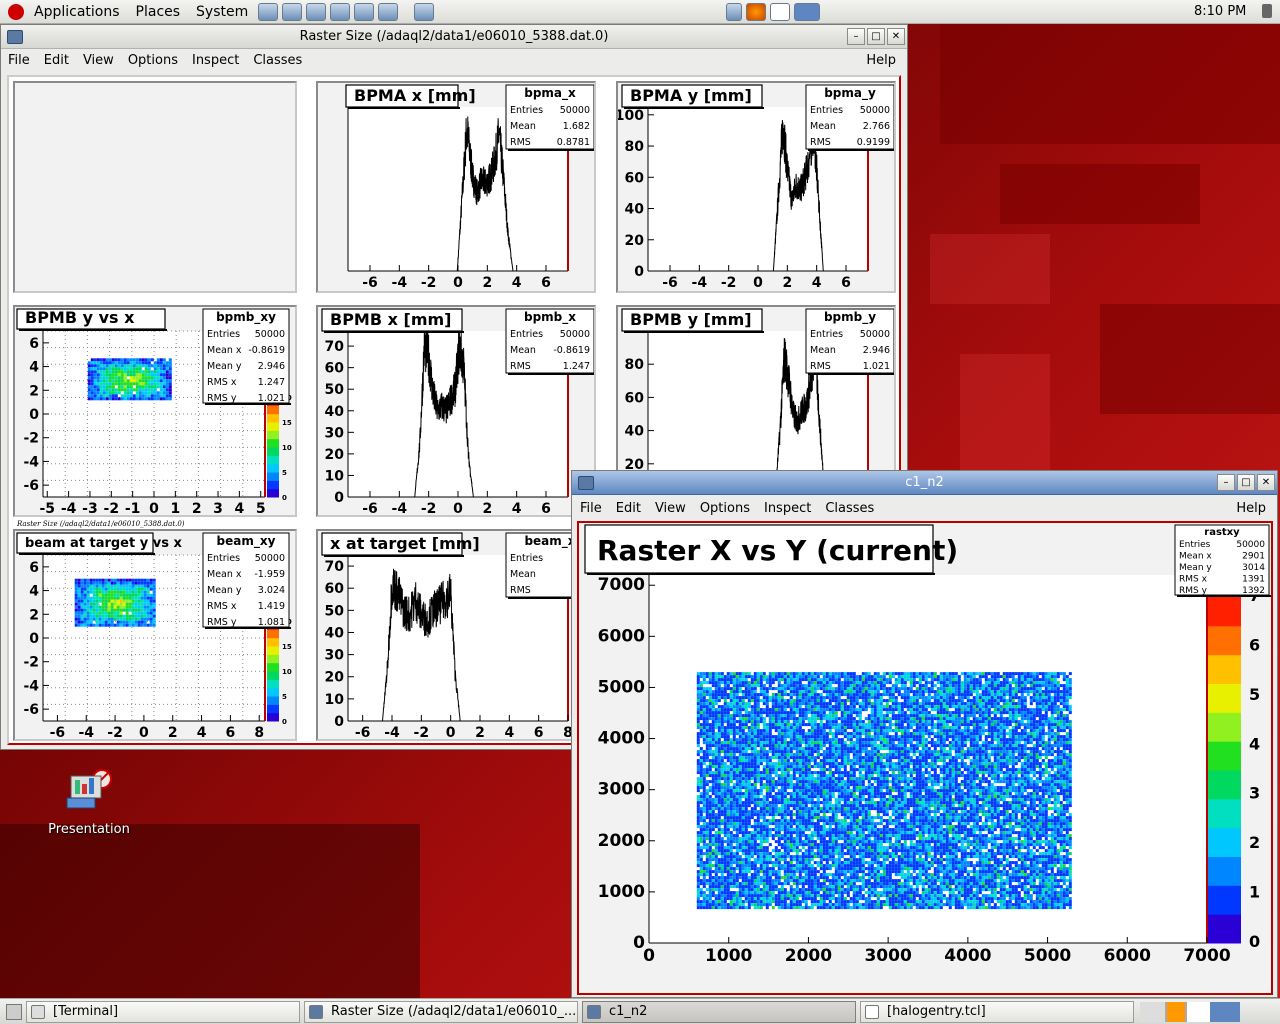 The width and height of the screenshot is (1280, 1024). What do you see at coordinates (89, 802) in the screenshot?
I see `presentation-desktop-icon: Presentation` at bounding box center [89, 802].